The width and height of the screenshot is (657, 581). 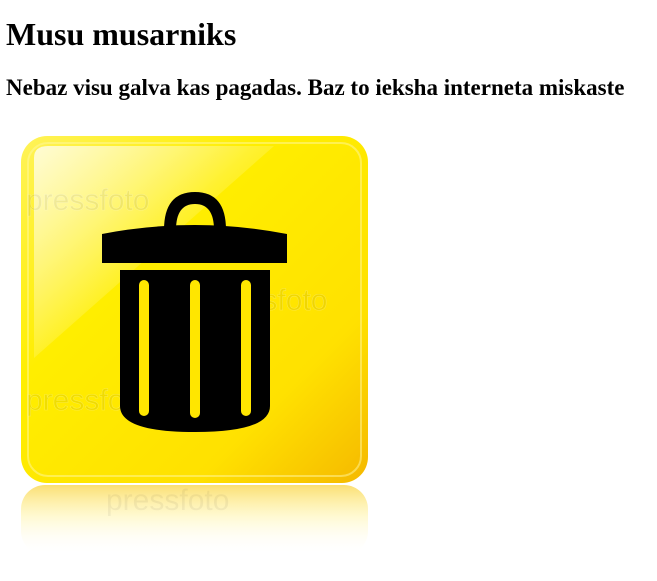 I want to click on page-title: Musu musarniks, so click(x=121, y=34).